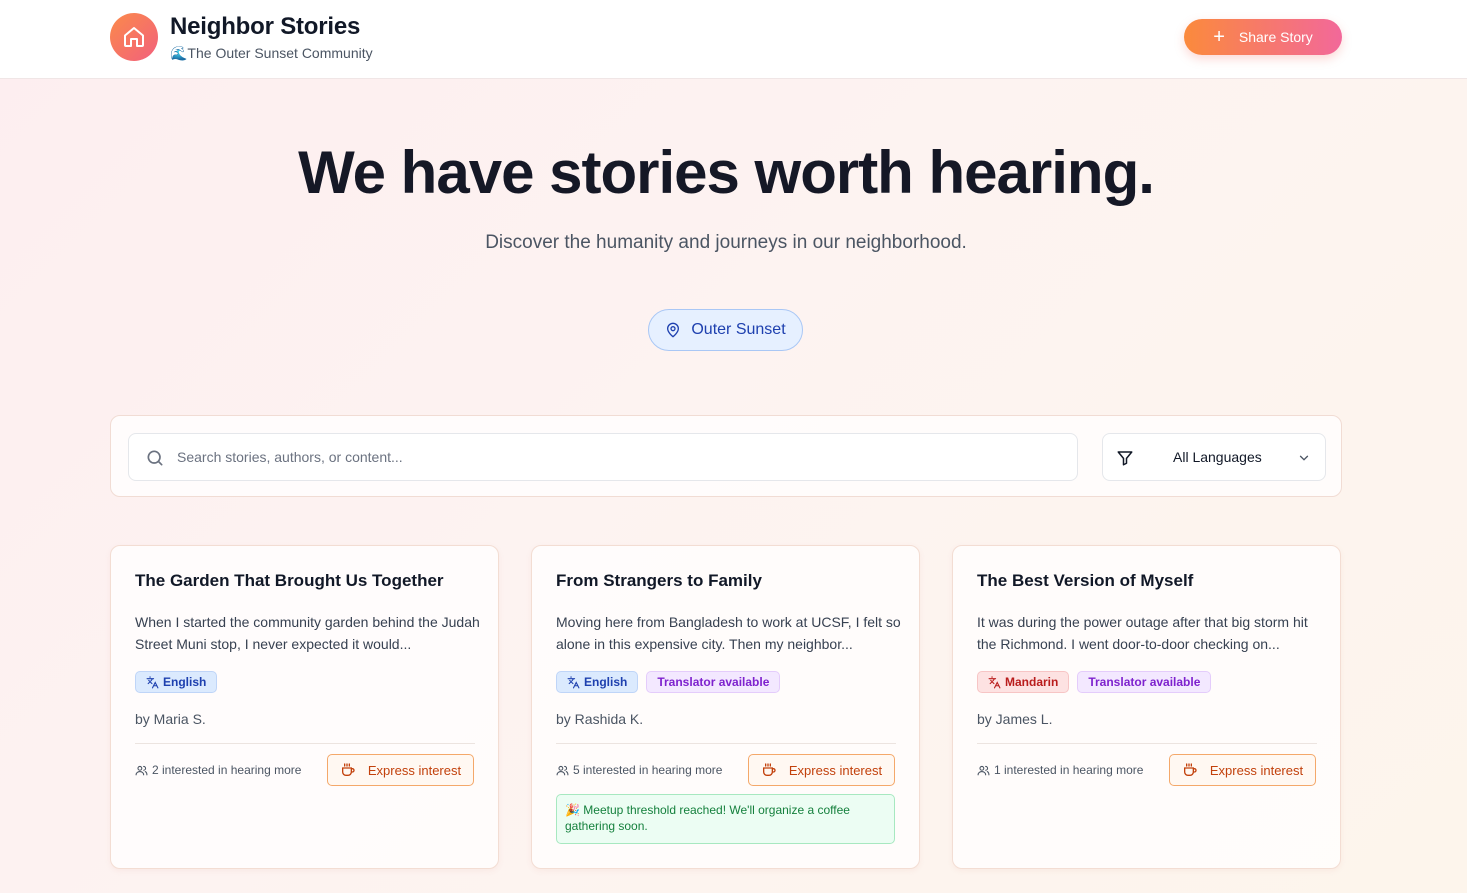 This screenshot has width=1467, height=893. Describe the element at coordinates (600, 719) in the screenshot. I see `story-author: by Rashida K.` at that location.